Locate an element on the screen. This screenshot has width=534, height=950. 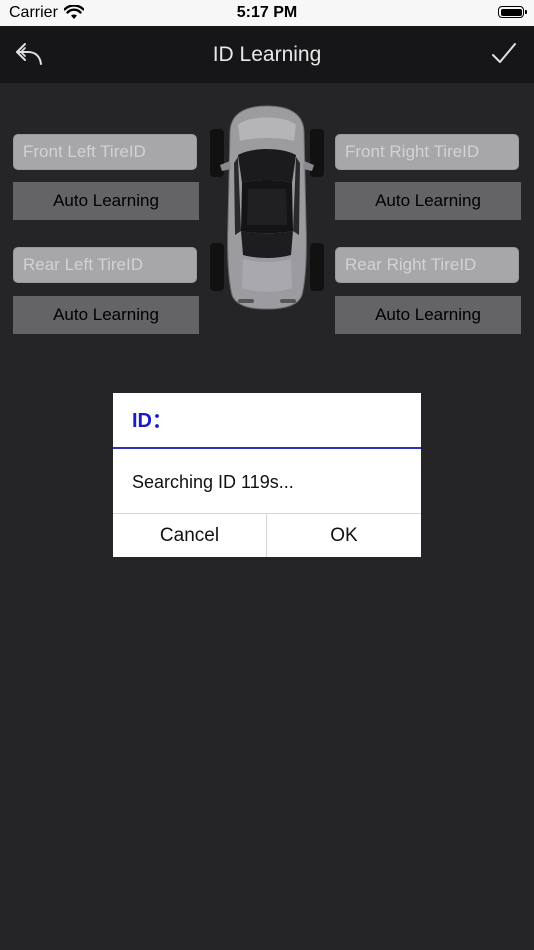
ok-button: OK is located at coordinates (344, 535).